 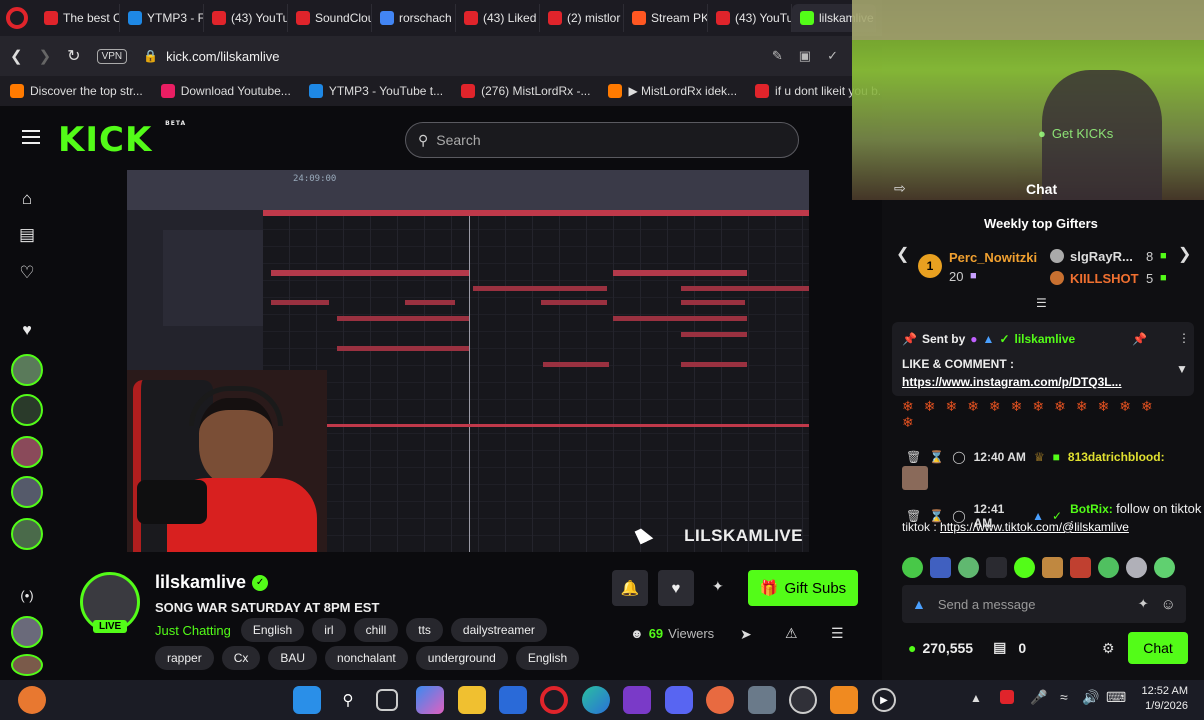 I want to click on category-link: Just Chatting, so click(x=193, y=630).